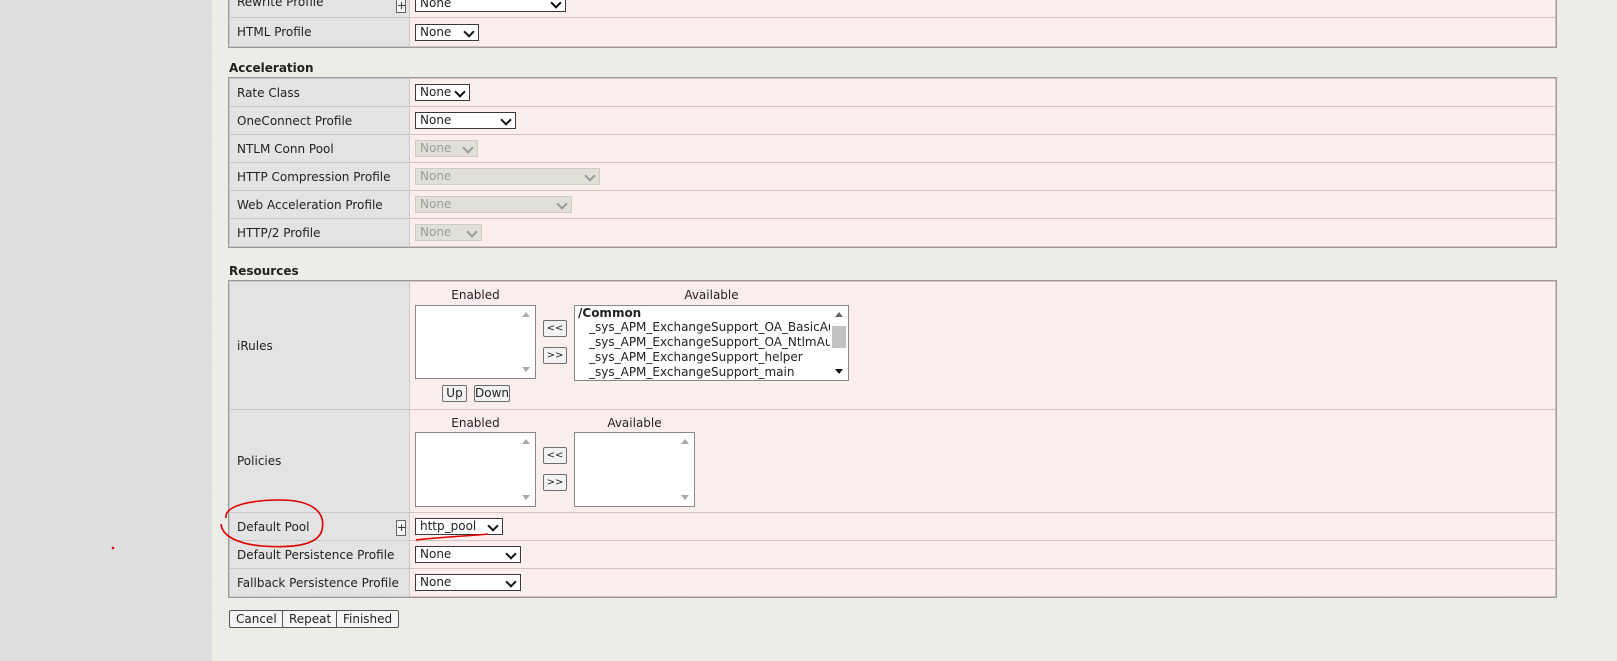  Describe the element at coordinates (259, 461) in the screenshot. I see `policies-label: Policies` at that location.